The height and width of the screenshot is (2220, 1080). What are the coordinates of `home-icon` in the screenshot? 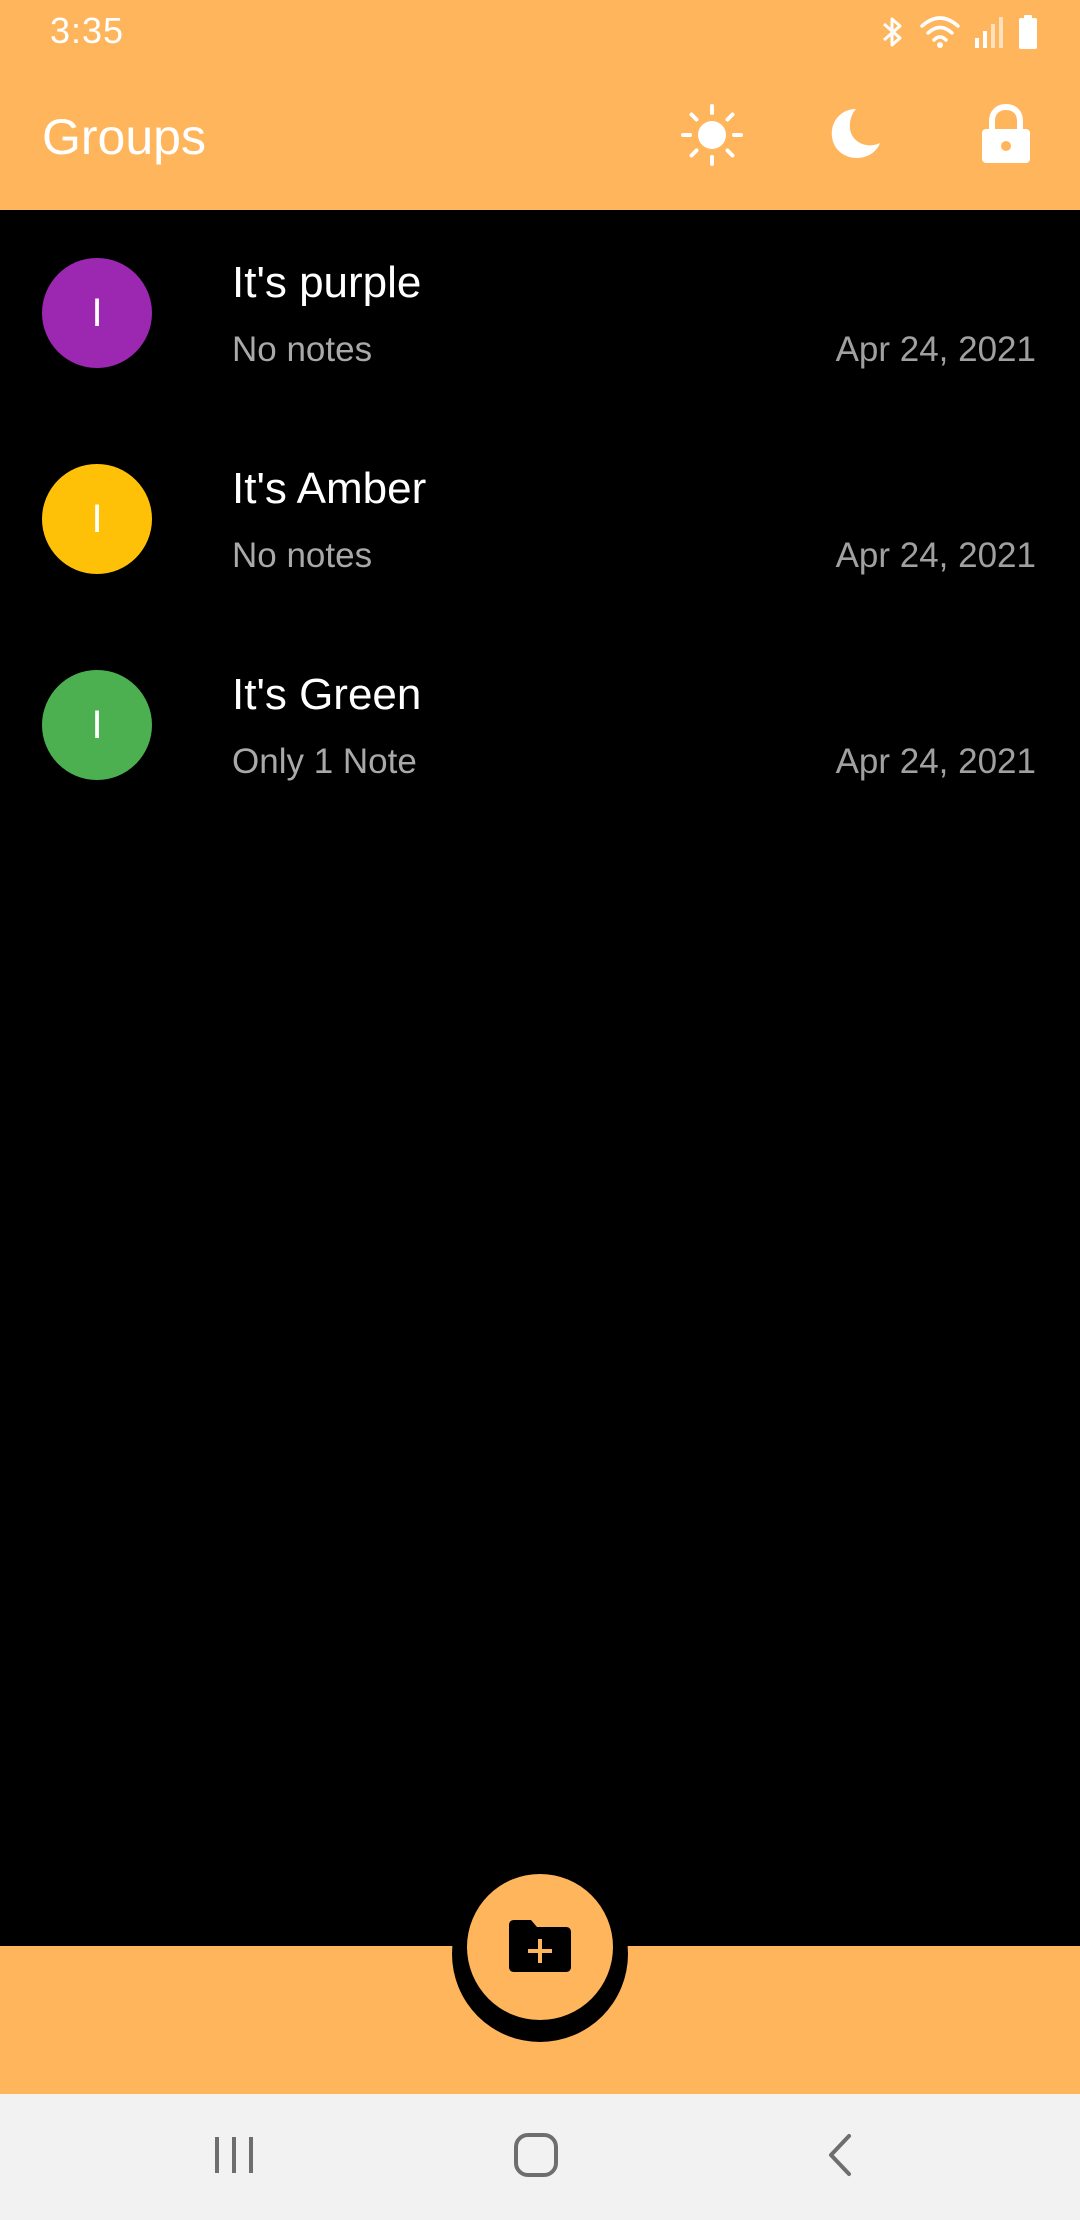 It's located at (536, 2157).